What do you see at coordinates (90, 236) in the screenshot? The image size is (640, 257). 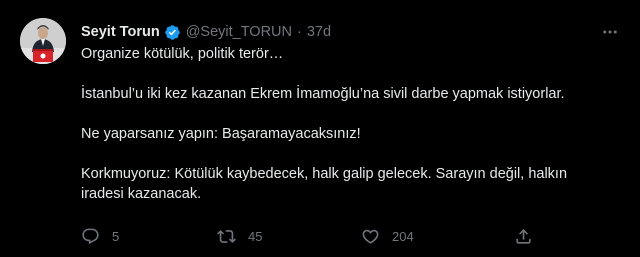 I see `reply-icon` at bounding box center [90, 236].